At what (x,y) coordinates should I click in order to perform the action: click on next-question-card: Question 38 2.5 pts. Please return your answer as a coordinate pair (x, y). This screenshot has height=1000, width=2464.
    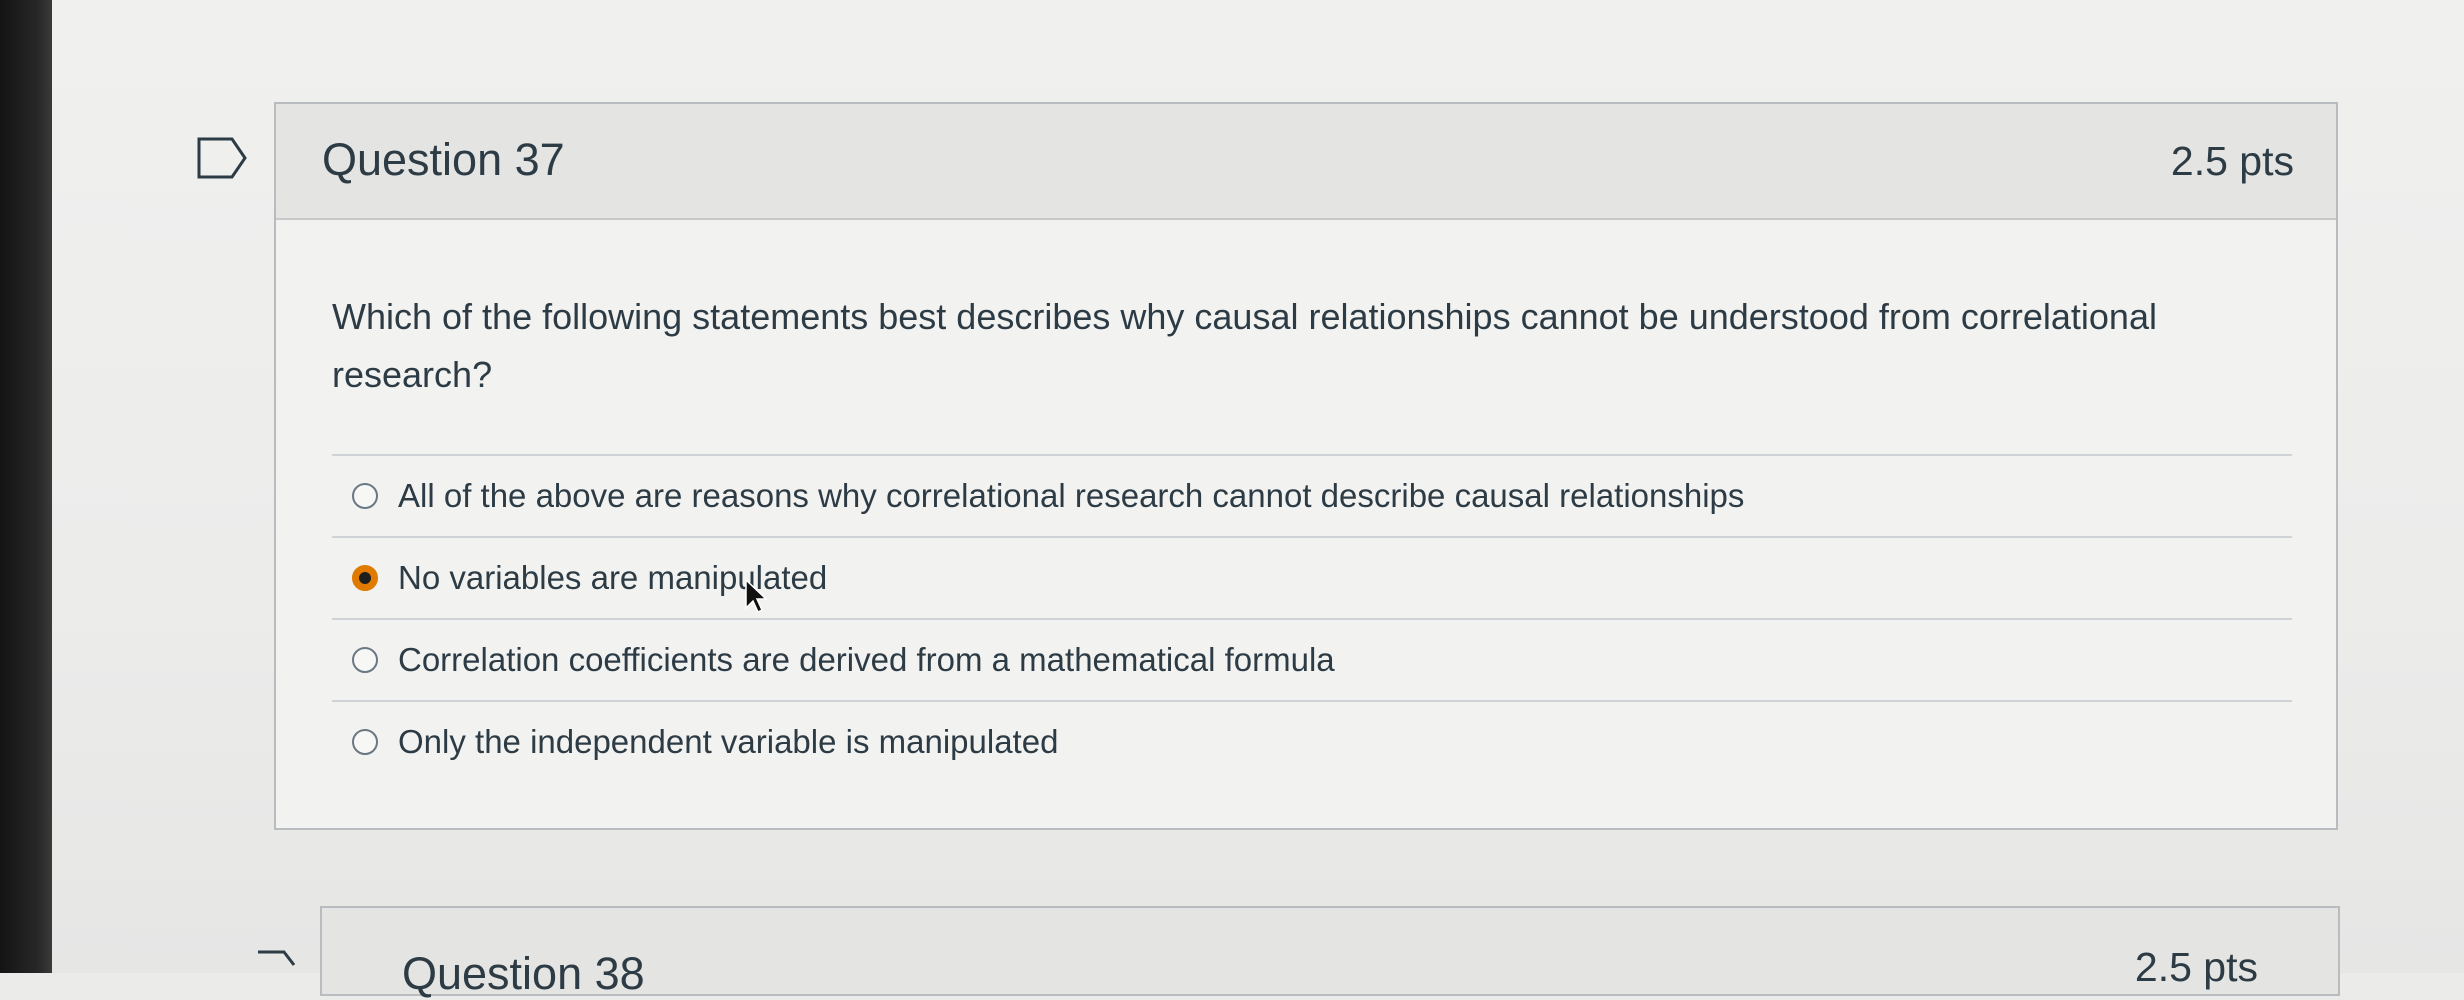
    Looking at the image, I should click on (1330, 952).